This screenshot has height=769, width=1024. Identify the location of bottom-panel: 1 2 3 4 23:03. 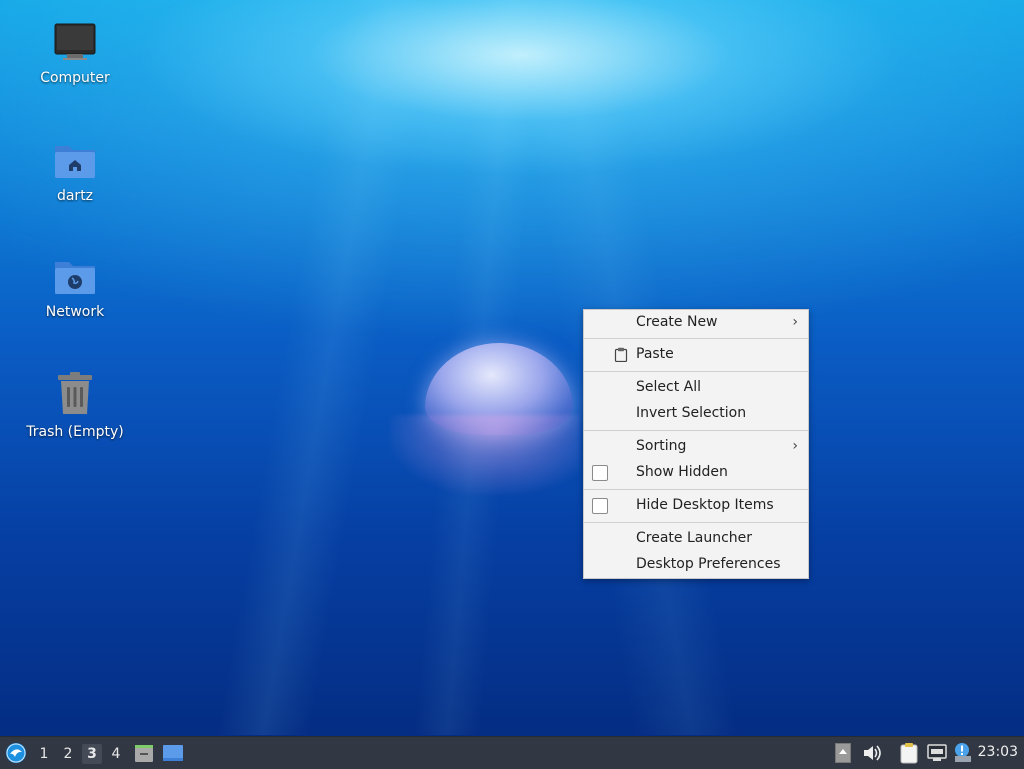
(512, 752).